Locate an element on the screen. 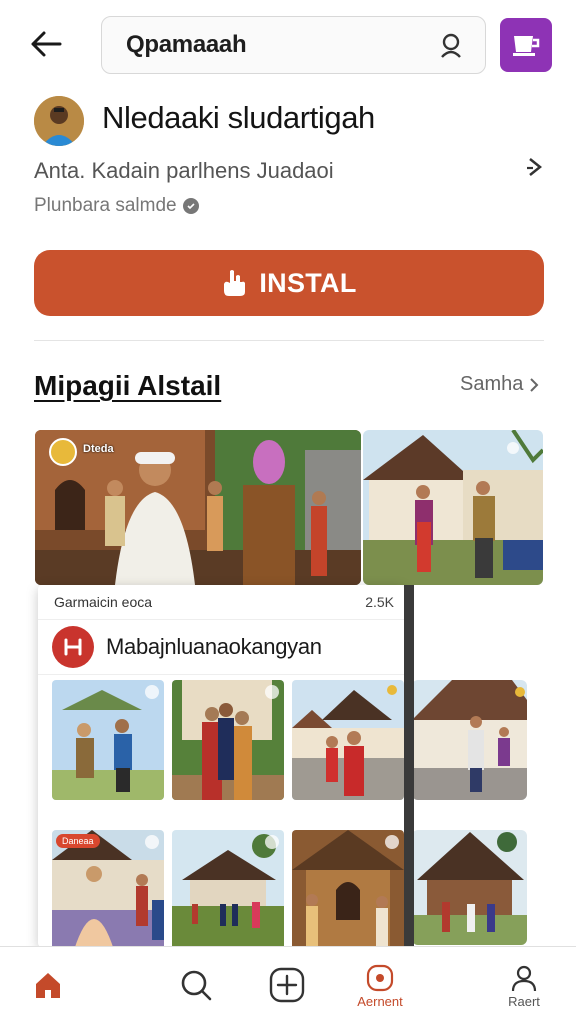 The width and height of the screenshot is (576, 1024). profile-name: Nledaaki sludartigah is located at coordinates (238, 117).